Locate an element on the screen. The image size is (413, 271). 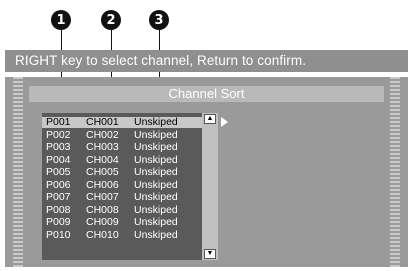
program-cell: P010 is located at coordinates (58, 234).